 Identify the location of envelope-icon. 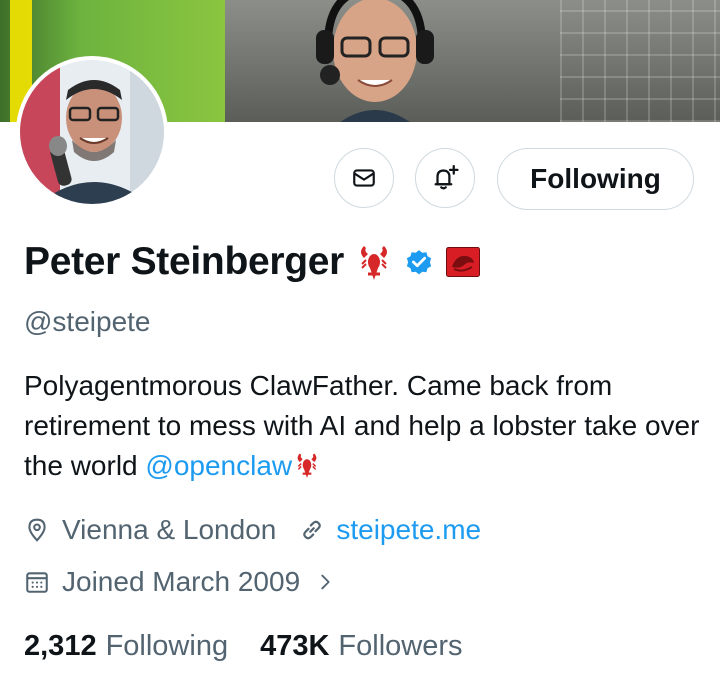
(364, 178).